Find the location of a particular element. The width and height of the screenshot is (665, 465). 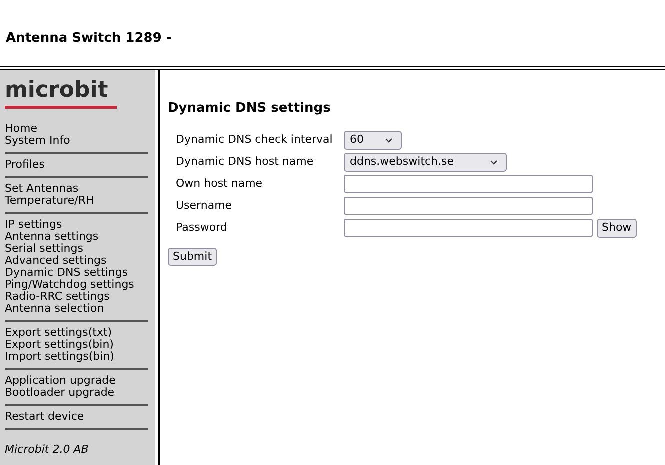

submit-button: Submit is located at coordinates (193, 257).